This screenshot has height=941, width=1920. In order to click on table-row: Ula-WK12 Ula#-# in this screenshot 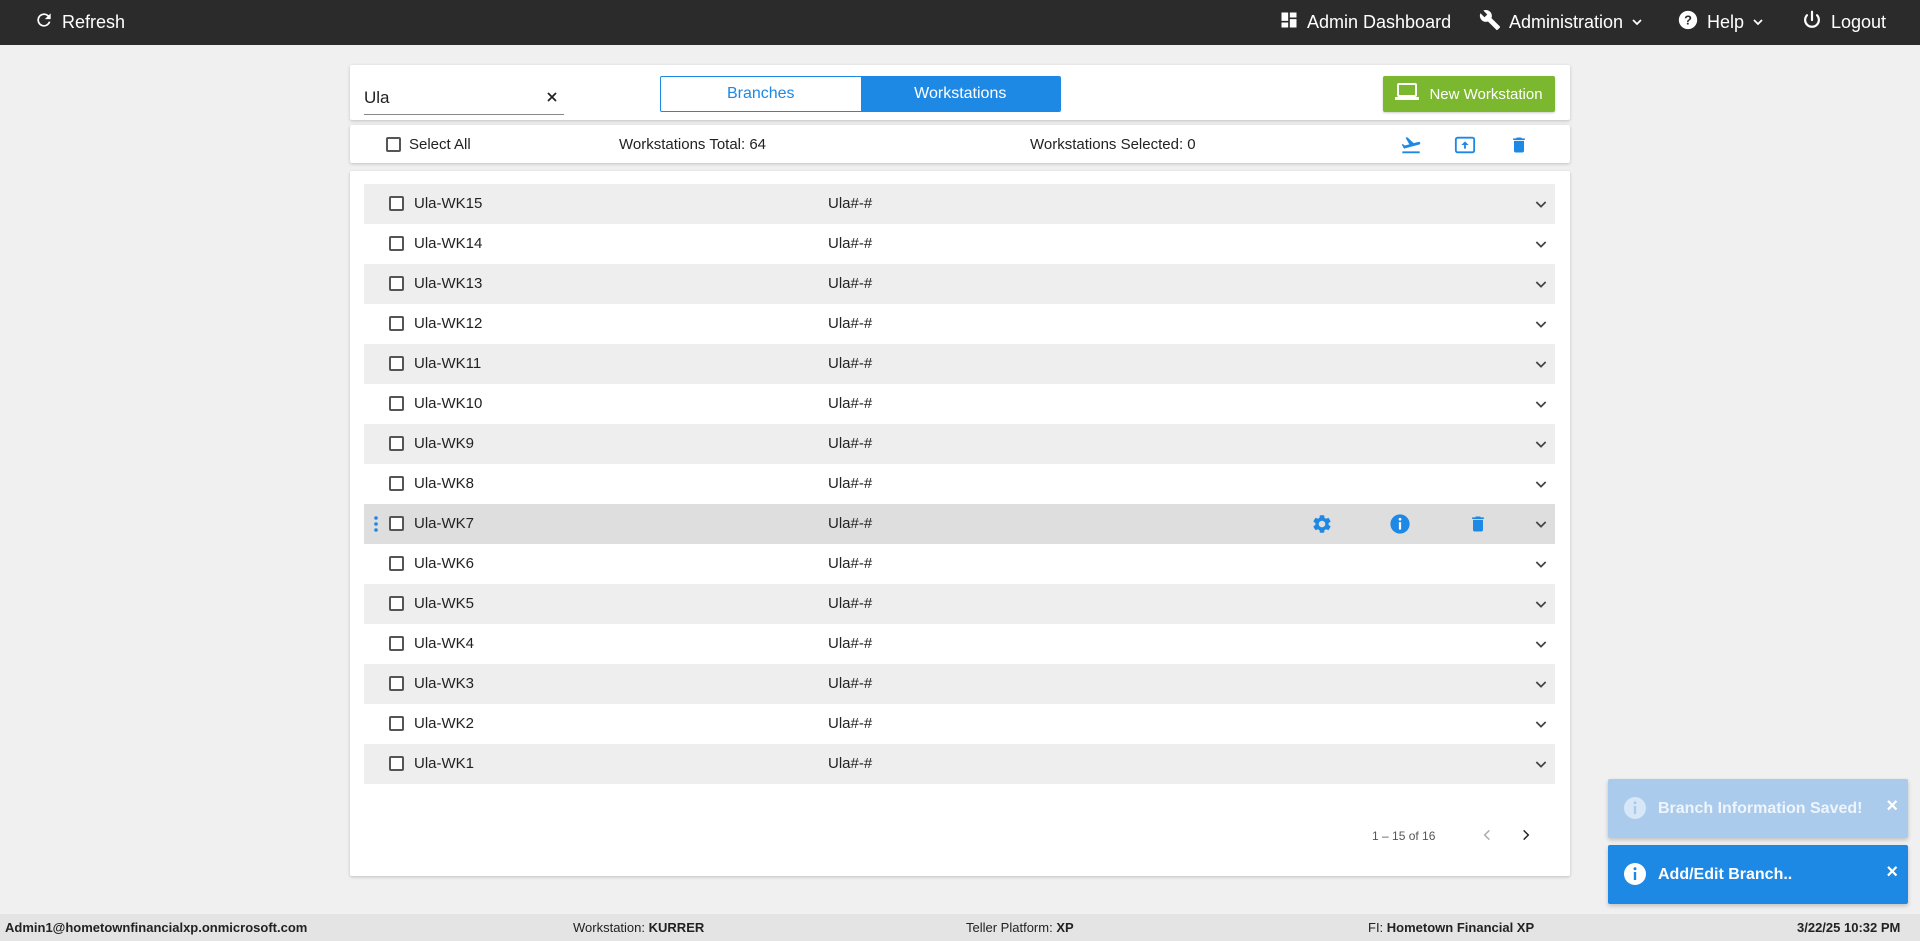, I will do `click(959, 324)`.